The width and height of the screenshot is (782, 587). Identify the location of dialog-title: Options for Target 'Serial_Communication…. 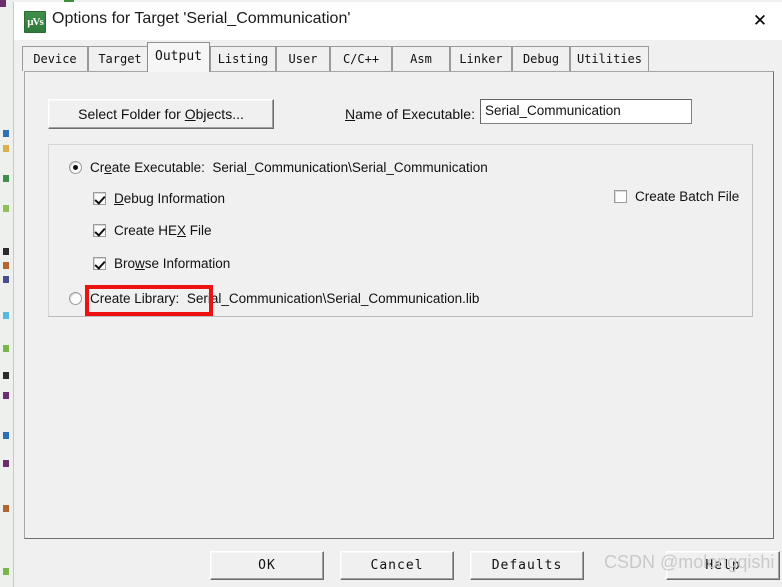
(201, 18).